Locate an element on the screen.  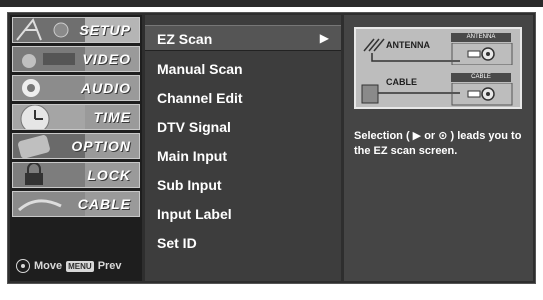
menu-item-label: Sub Input is located at coordinates (189, 185).